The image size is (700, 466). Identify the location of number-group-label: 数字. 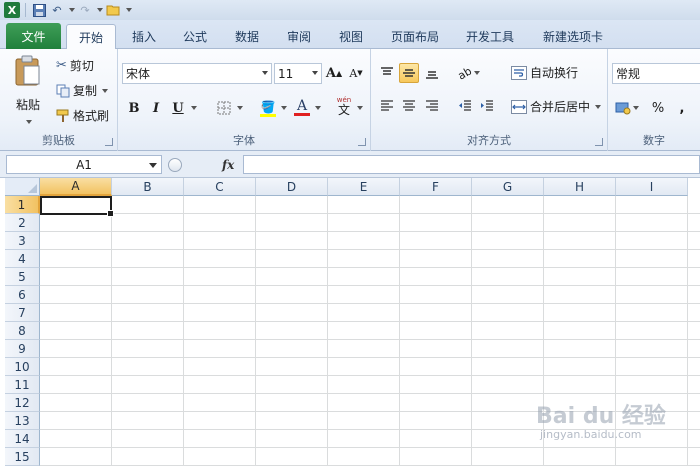
(654, 140).